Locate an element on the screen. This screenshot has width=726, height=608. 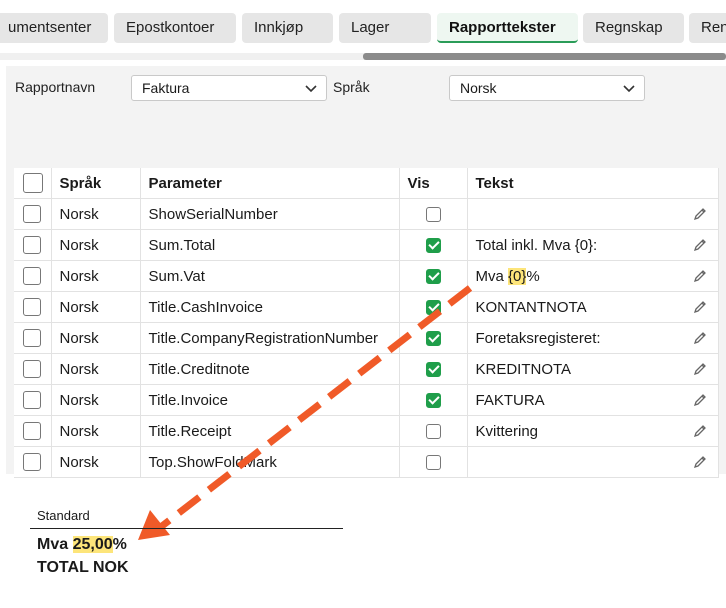
report-vat-suffix: % is located at coordinates (119, 544).